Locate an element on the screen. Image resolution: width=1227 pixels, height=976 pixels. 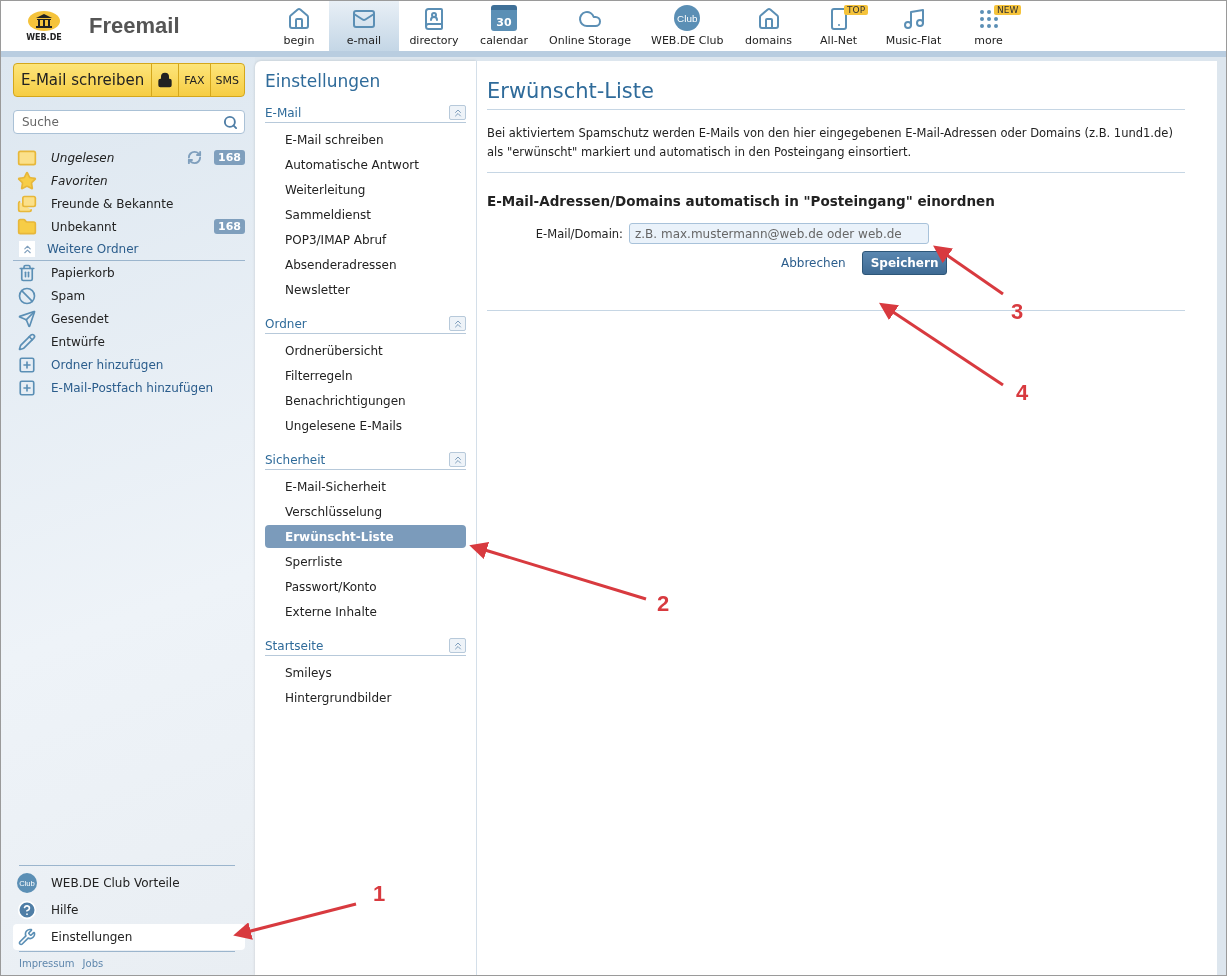
folder-label: E-Mail-Postfach hinzufügen is located at coordinates (133, 387).